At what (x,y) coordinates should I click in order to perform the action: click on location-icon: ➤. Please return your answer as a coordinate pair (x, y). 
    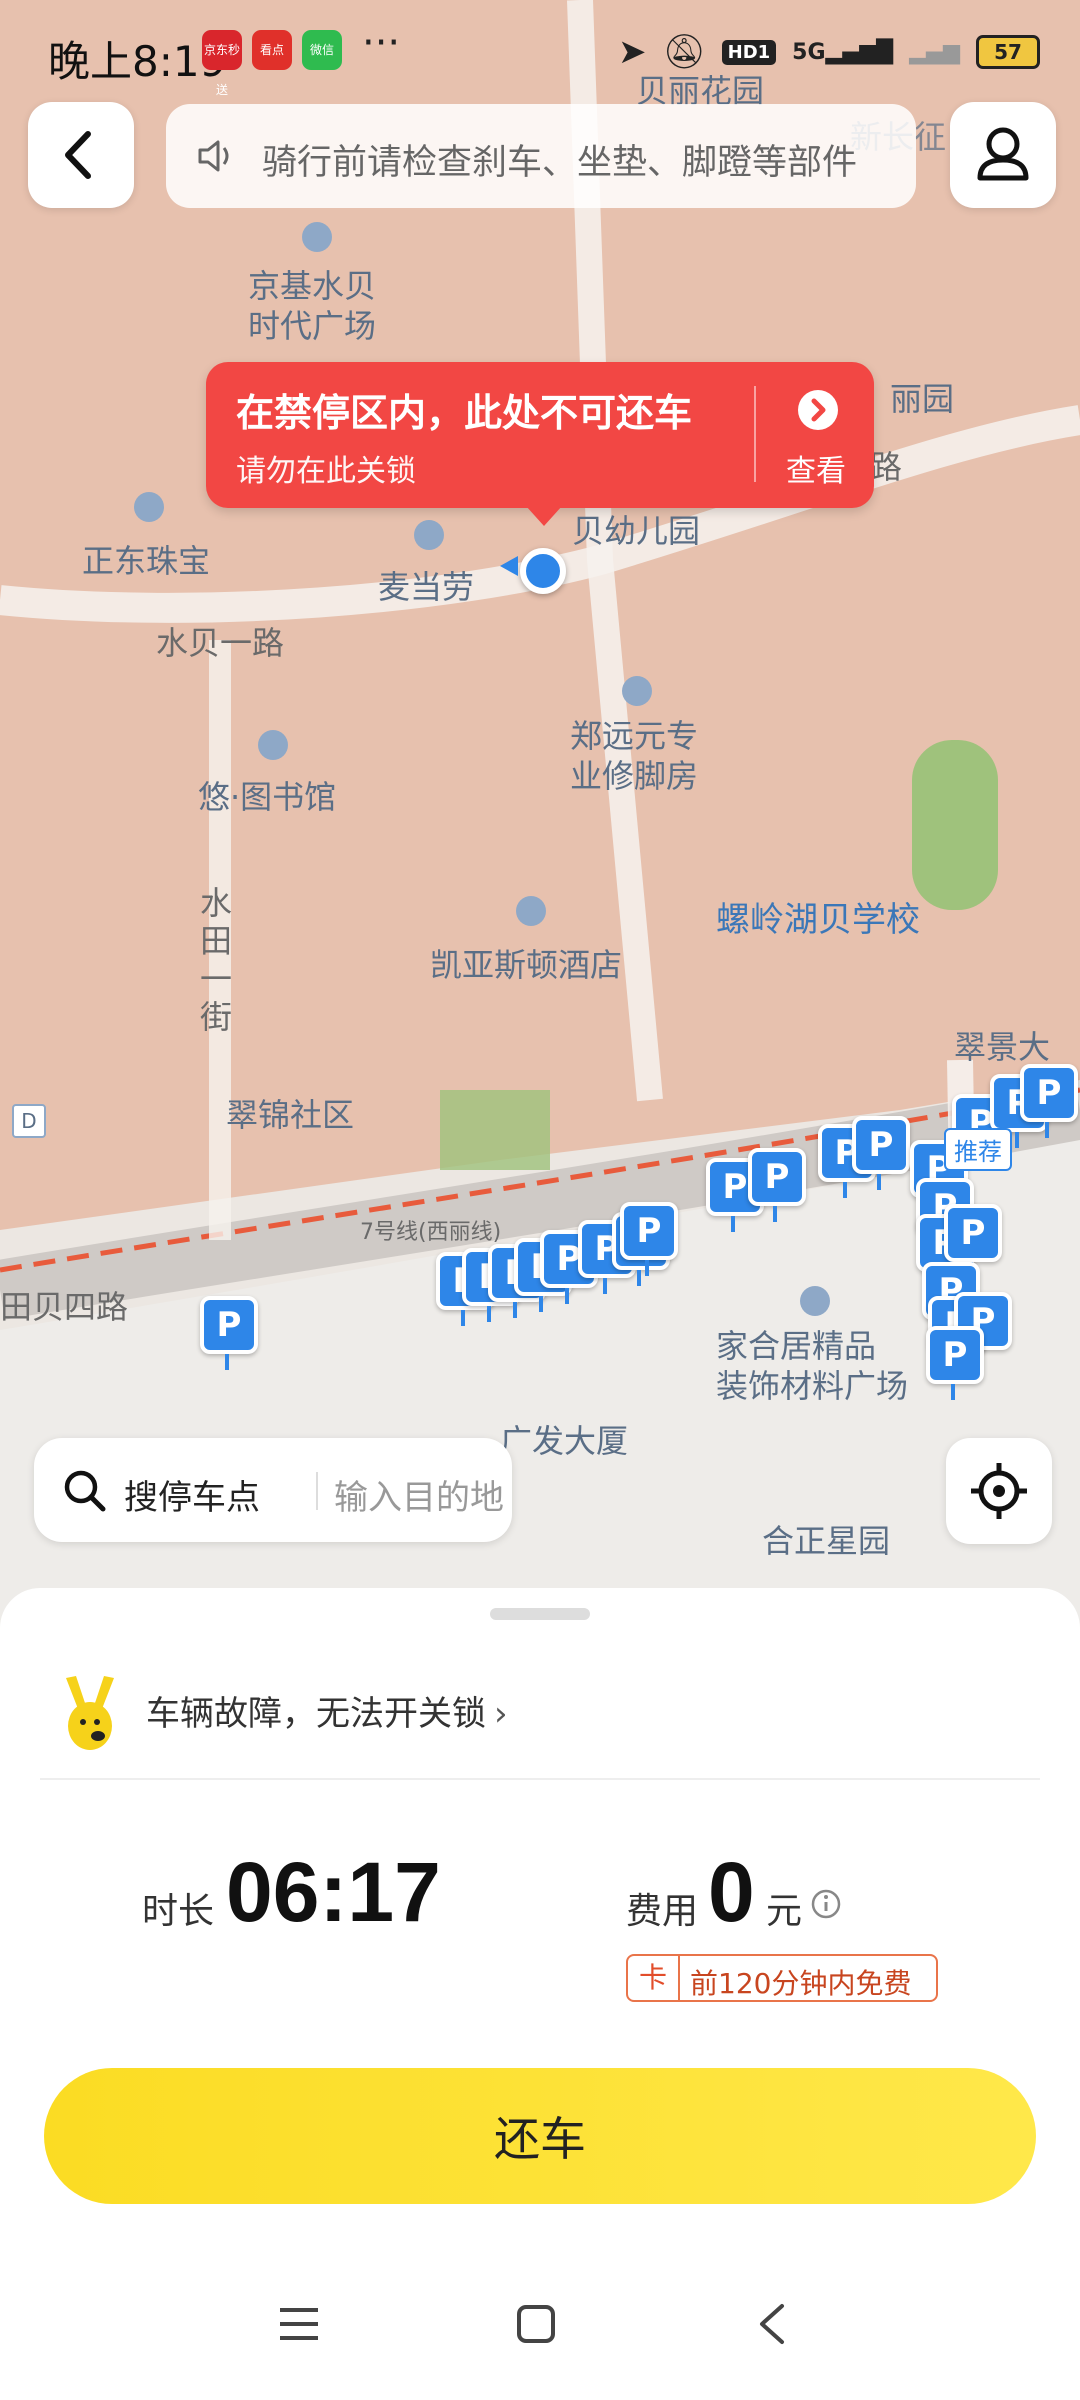
    Looking at the image, I should click on (632, 52).